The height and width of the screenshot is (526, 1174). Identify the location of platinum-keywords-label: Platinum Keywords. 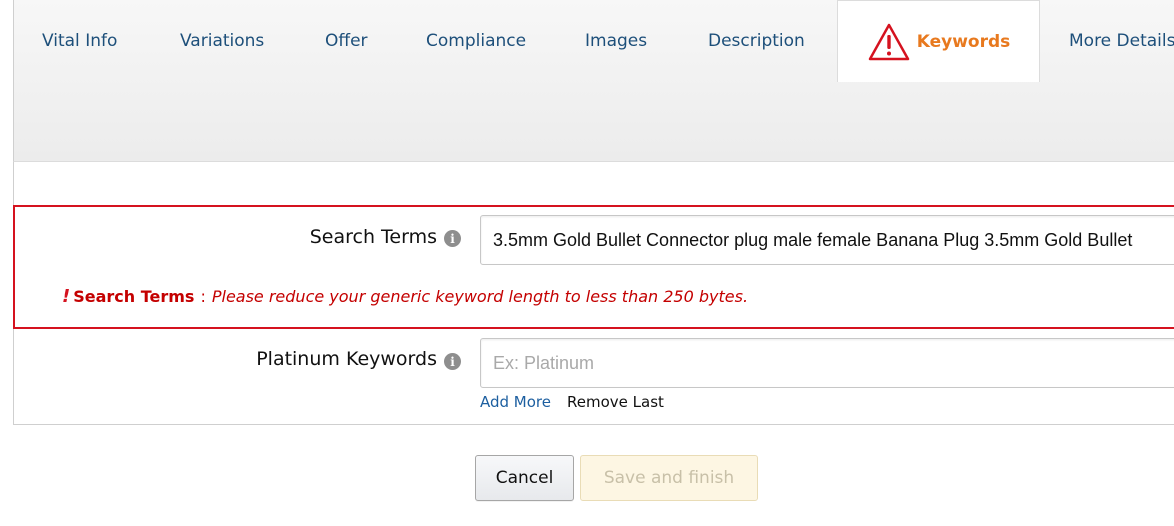
(346, 359).